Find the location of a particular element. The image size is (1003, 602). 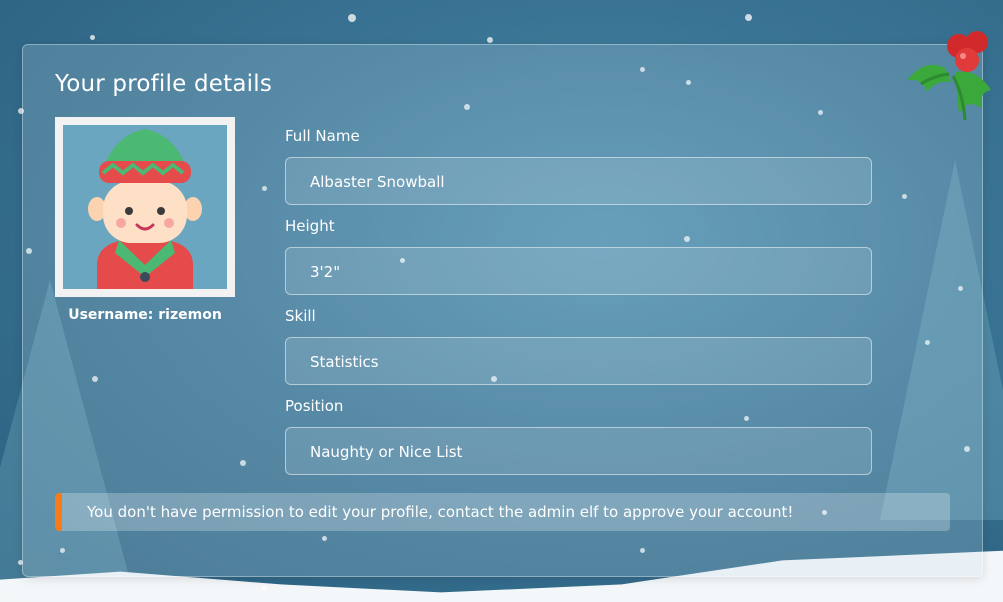

page-title: Your profile details is located at coordinates (163, 84).